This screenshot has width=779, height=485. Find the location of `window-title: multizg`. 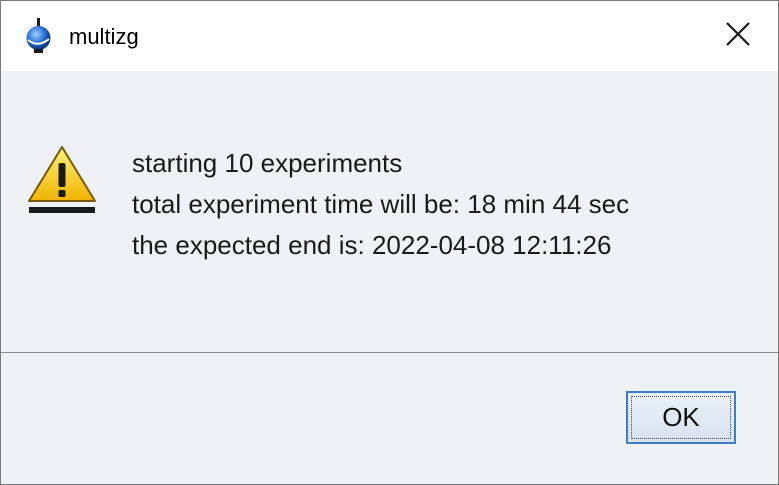

window-title: multizg is located at coordinates (104, 36).